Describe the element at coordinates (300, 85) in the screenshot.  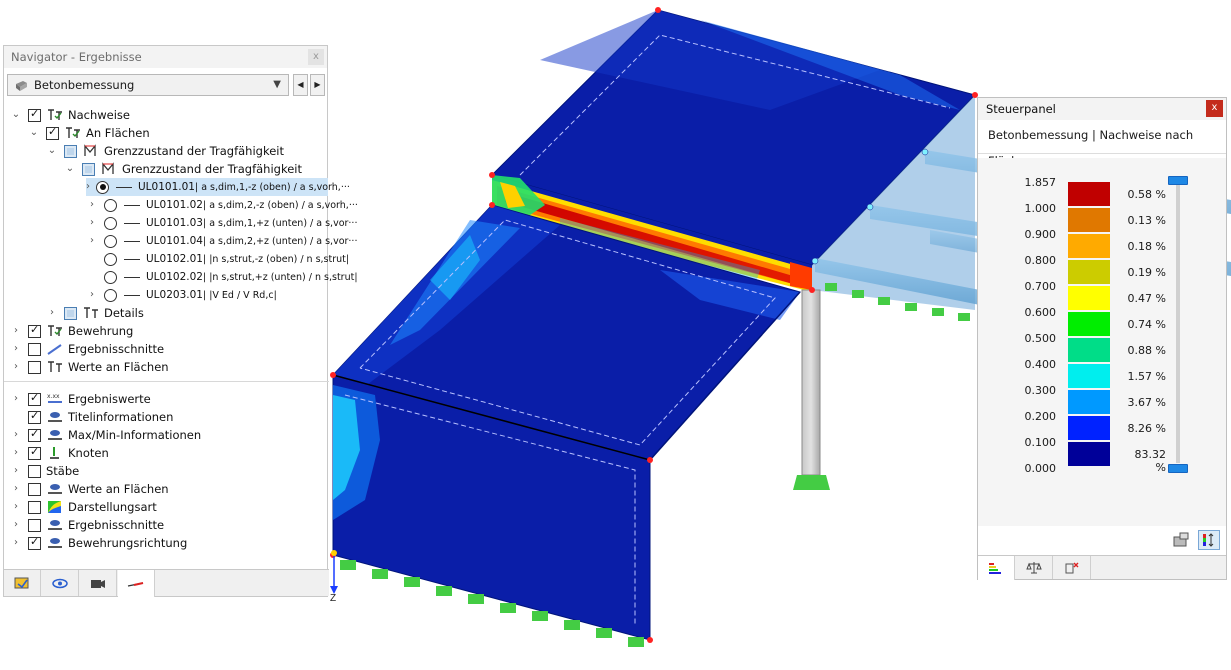
I see `scroll-left-button: ◀` at that location.